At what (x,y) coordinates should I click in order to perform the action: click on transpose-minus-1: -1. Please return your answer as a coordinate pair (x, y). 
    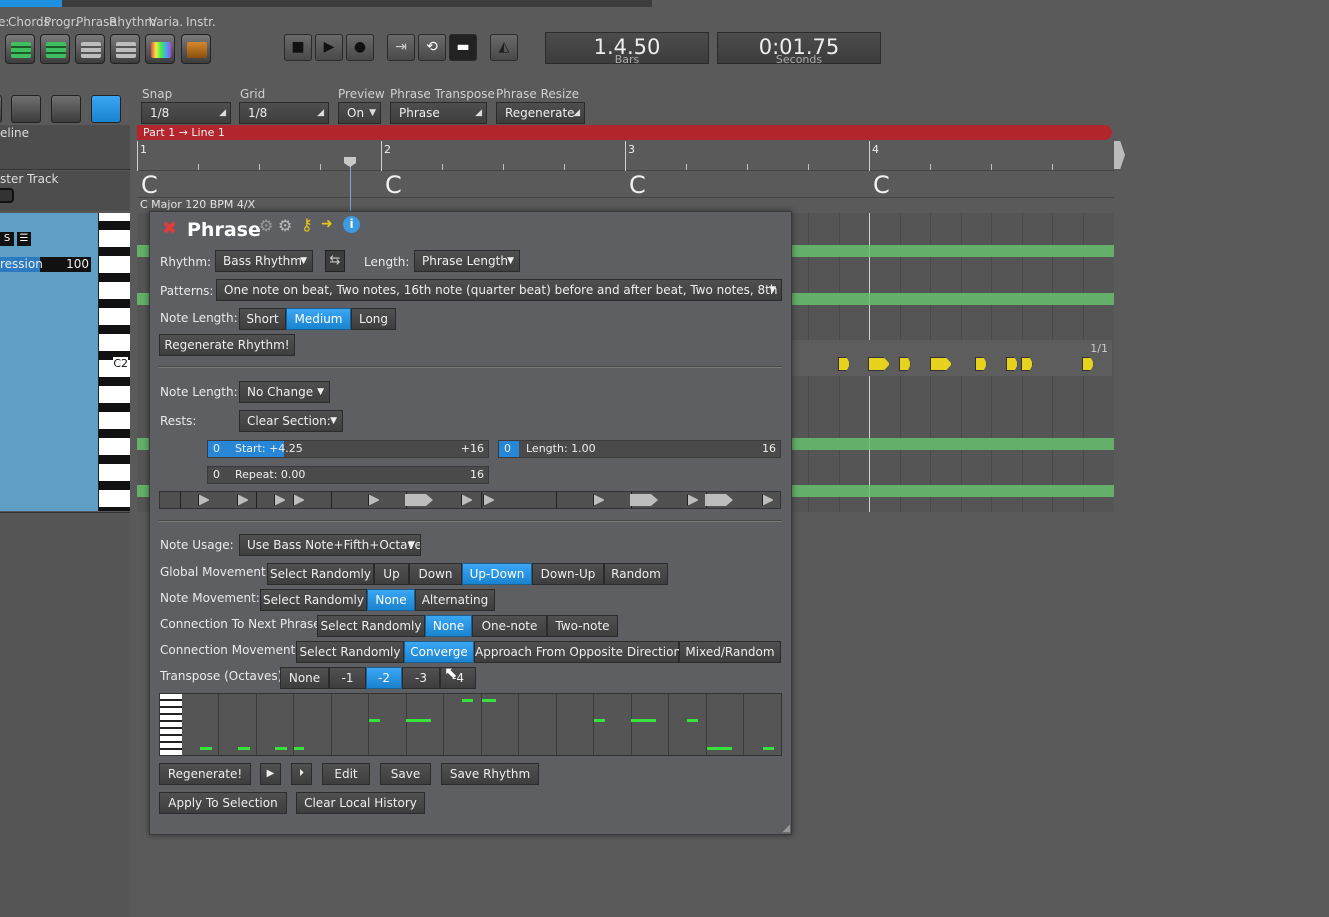
    Looking at the image, I should click on (347, 678).